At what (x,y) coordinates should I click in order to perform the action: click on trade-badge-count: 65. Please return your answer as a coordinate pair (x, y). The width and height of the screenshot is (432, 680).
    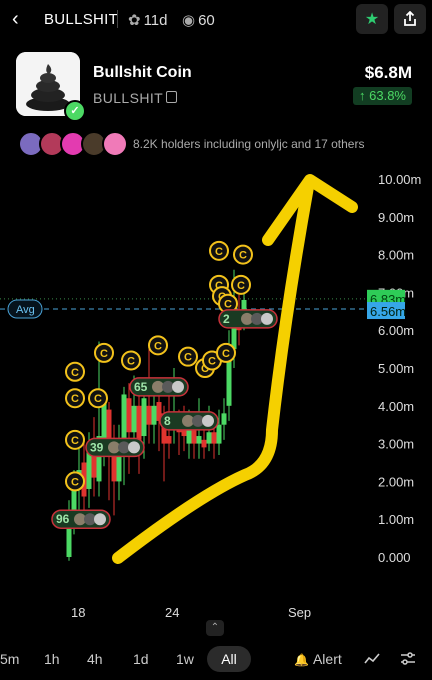
    Looking at the image, I should click on (141, 387).